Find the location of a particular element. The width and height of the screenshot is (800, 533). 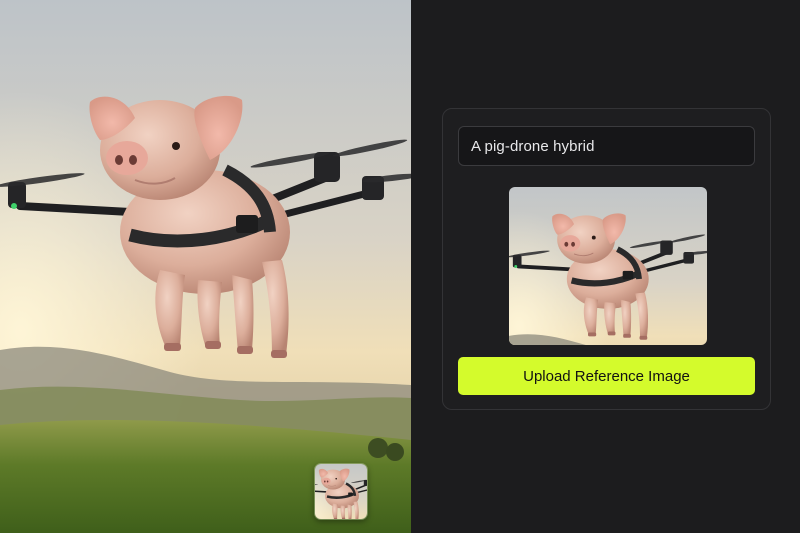

reference-preview is located at coordinates (608, 266).